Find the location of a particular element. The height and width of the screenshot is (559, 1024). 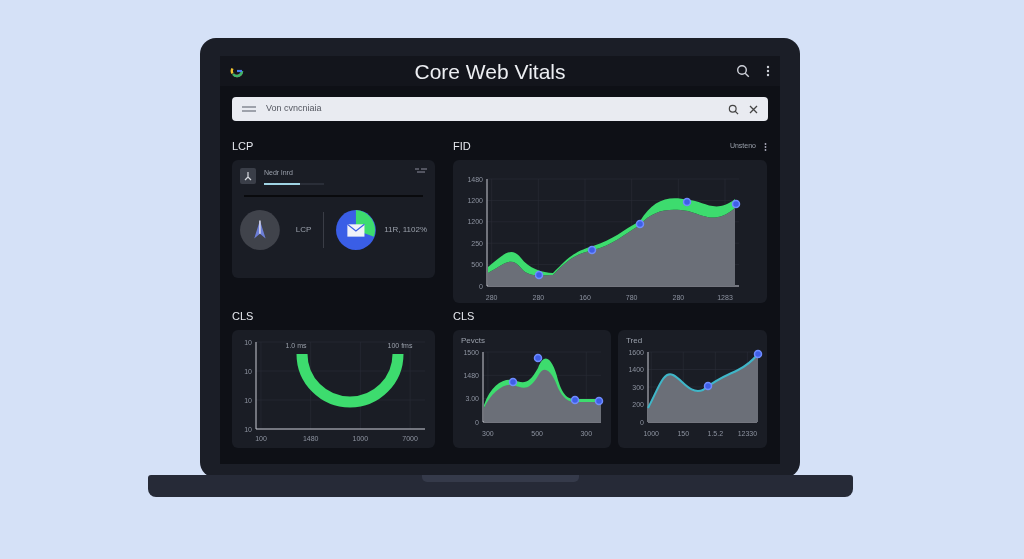

metric-value: 11R, 1102% is located at coordinates (405, 229).